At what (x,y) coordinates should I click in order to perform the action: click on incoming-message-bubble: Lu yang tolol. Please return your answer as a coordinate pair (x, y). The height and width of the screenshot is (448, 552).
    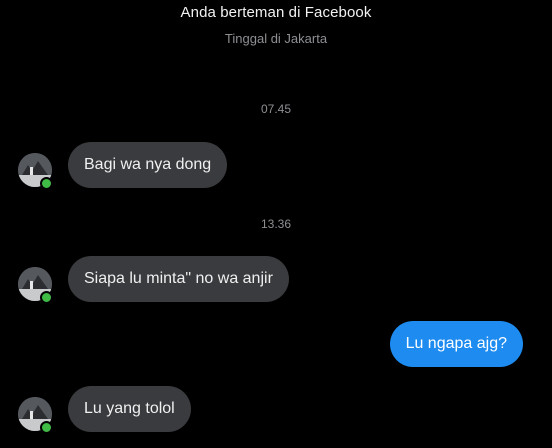
    Looking at the image, I should click on (129, 409).